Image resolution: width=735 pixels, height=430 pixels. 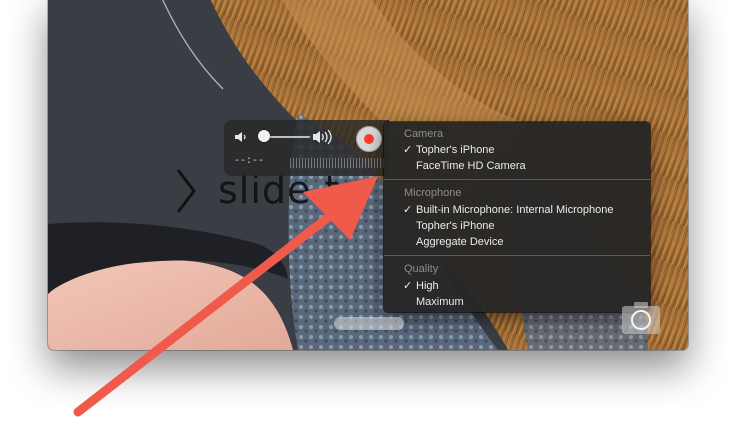 I want to click on record-button, so click(x=369, y=139).